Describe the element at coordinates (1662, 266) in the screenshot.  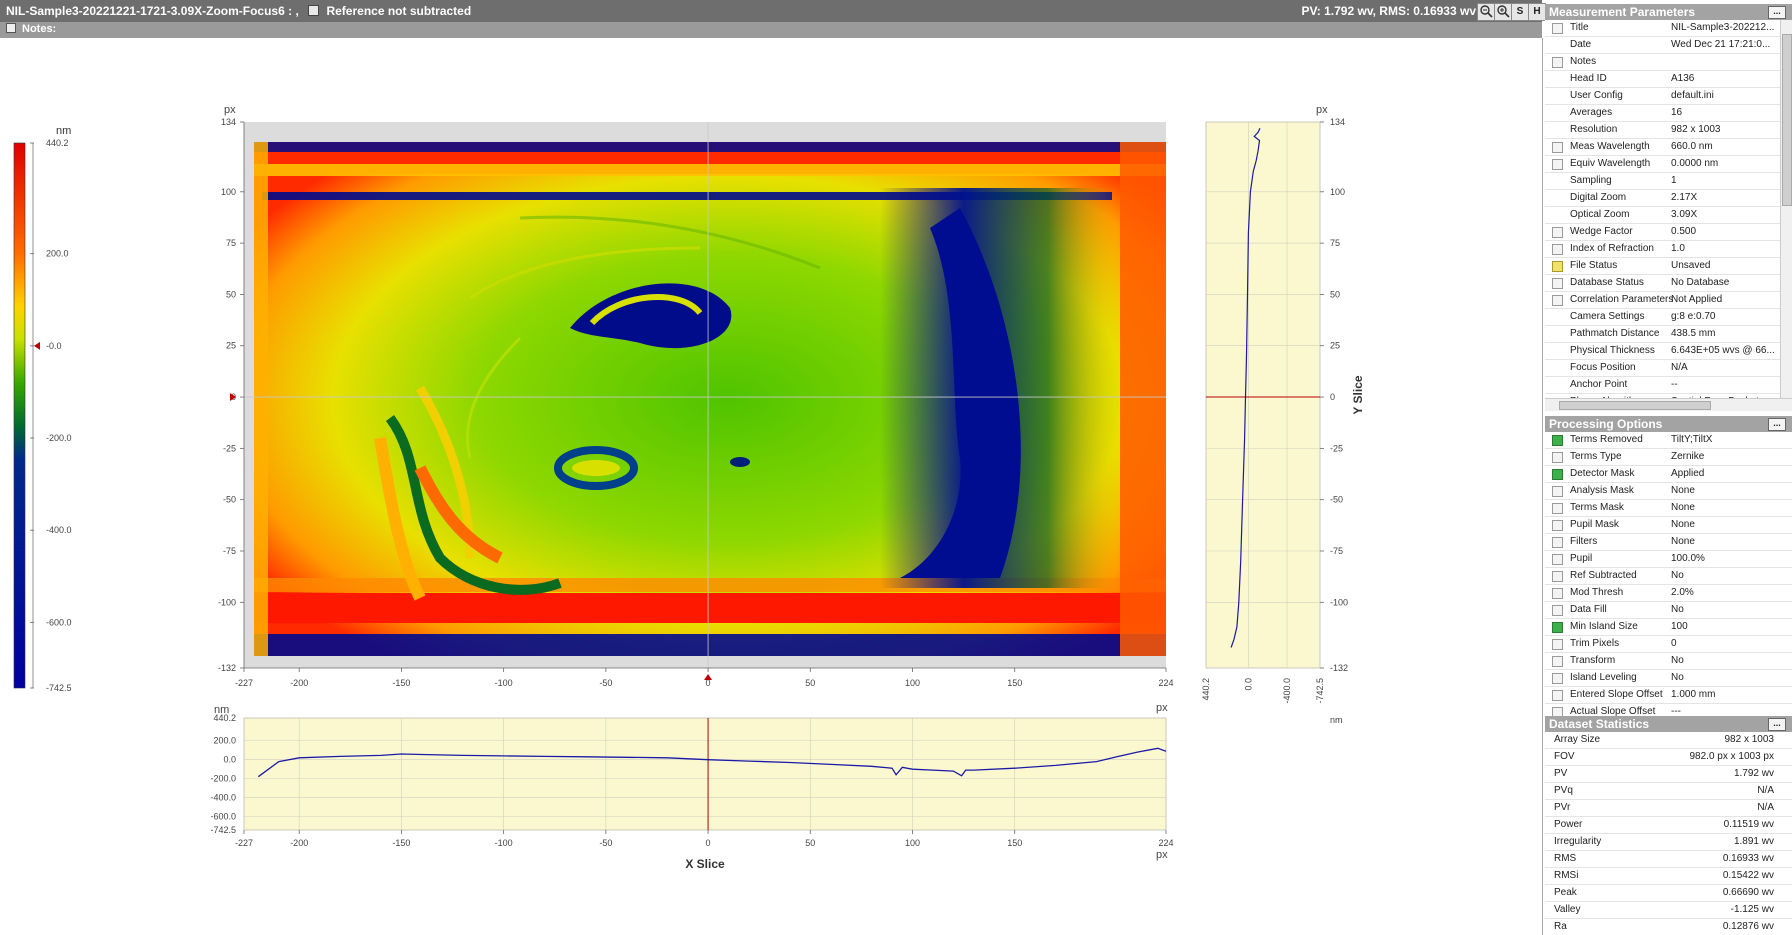
I see `param-row: File Status Unsaved` at that location.